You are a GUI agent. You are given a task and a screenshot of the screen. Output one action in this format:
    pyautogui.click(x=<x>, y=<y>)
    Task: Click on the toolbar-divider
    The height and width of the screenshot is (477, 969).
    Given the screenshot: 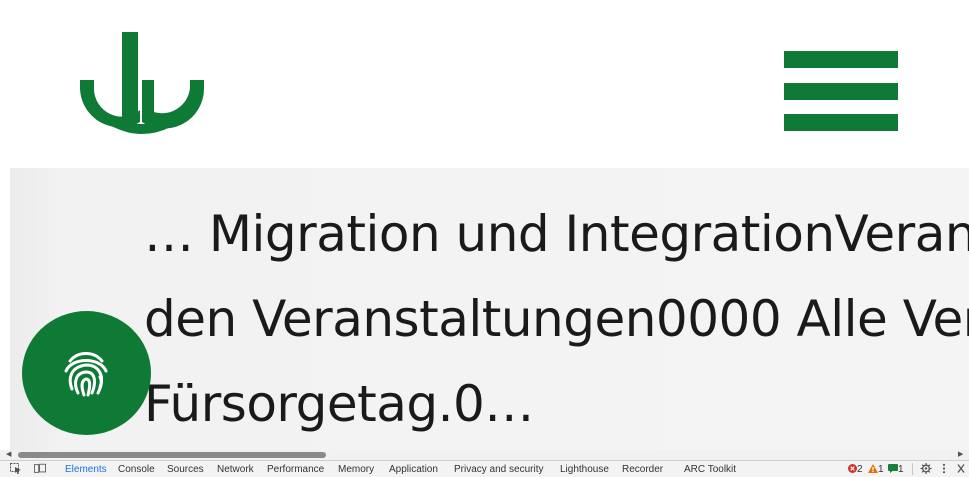 What is the action you would take?
    pyautogui.click(x=912, y=469)
    